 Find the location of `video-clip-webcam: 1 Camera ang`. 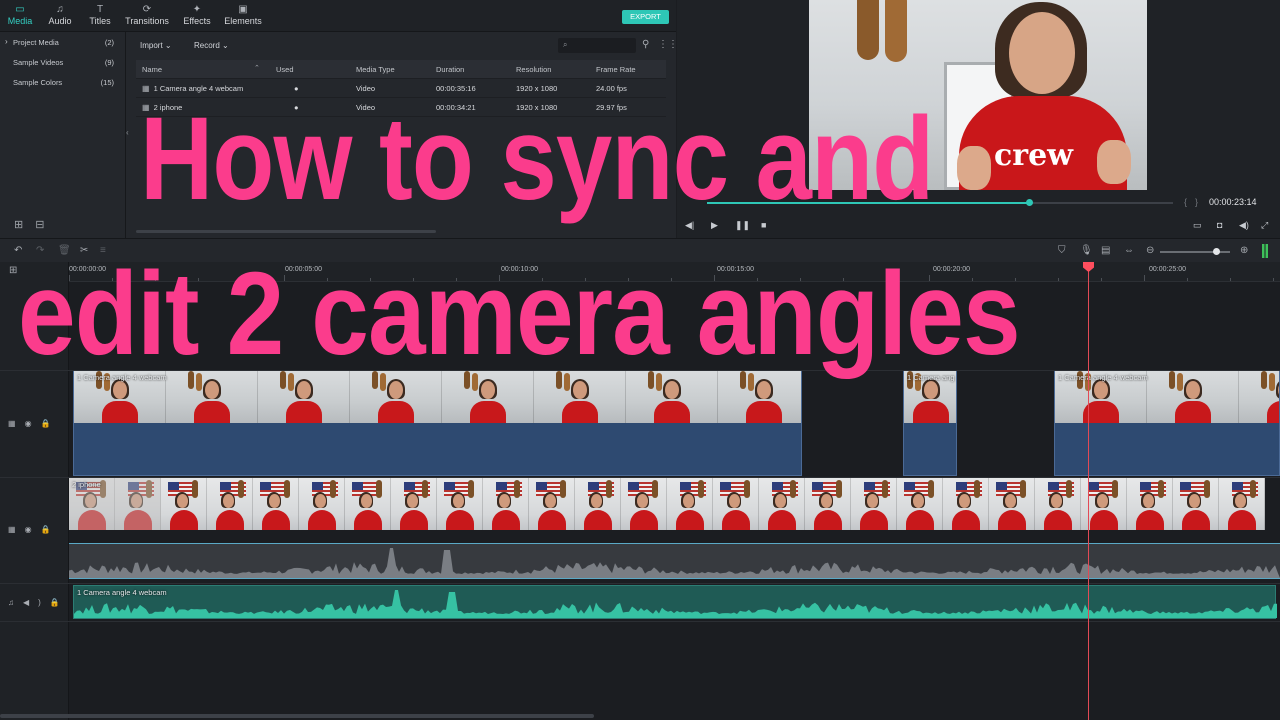

video-clip-webcam: 1 Camera ang is located at coordinates (930, 423).